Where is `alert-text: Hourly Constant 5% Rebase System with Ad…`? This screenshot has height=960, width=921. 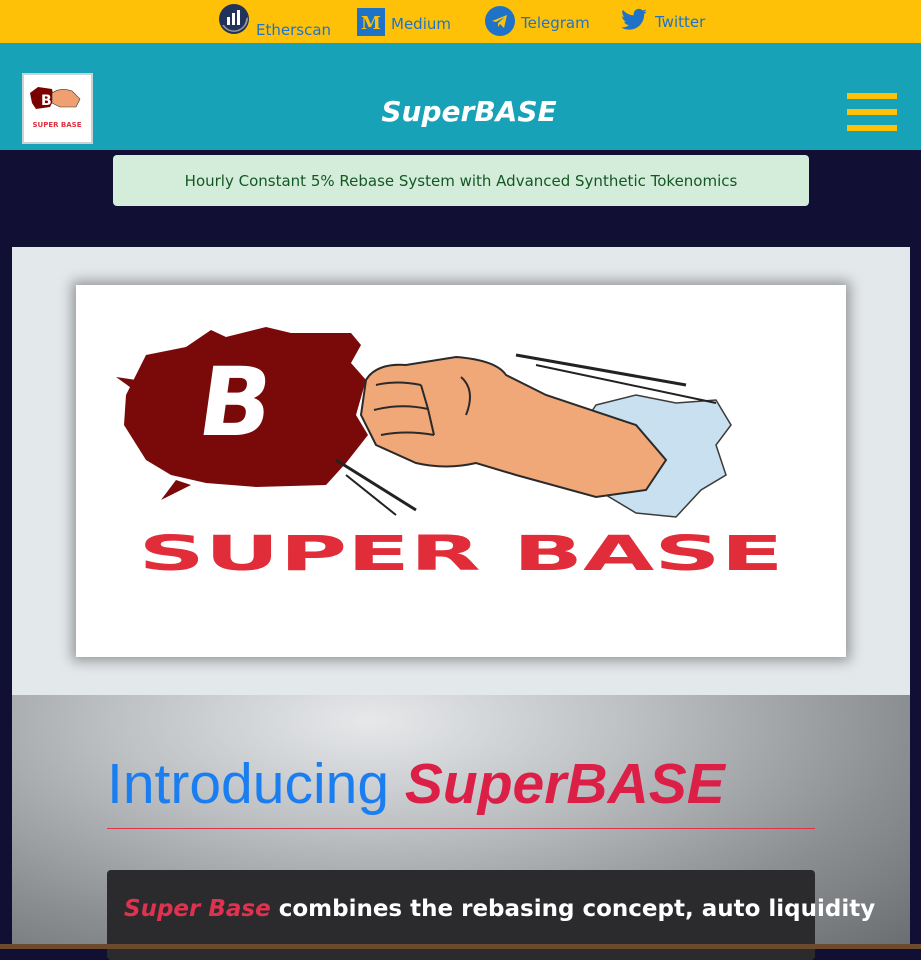
alert-text: Hourly Constant 5% Rebase System with Ad… is located at coordinates (461, 180).